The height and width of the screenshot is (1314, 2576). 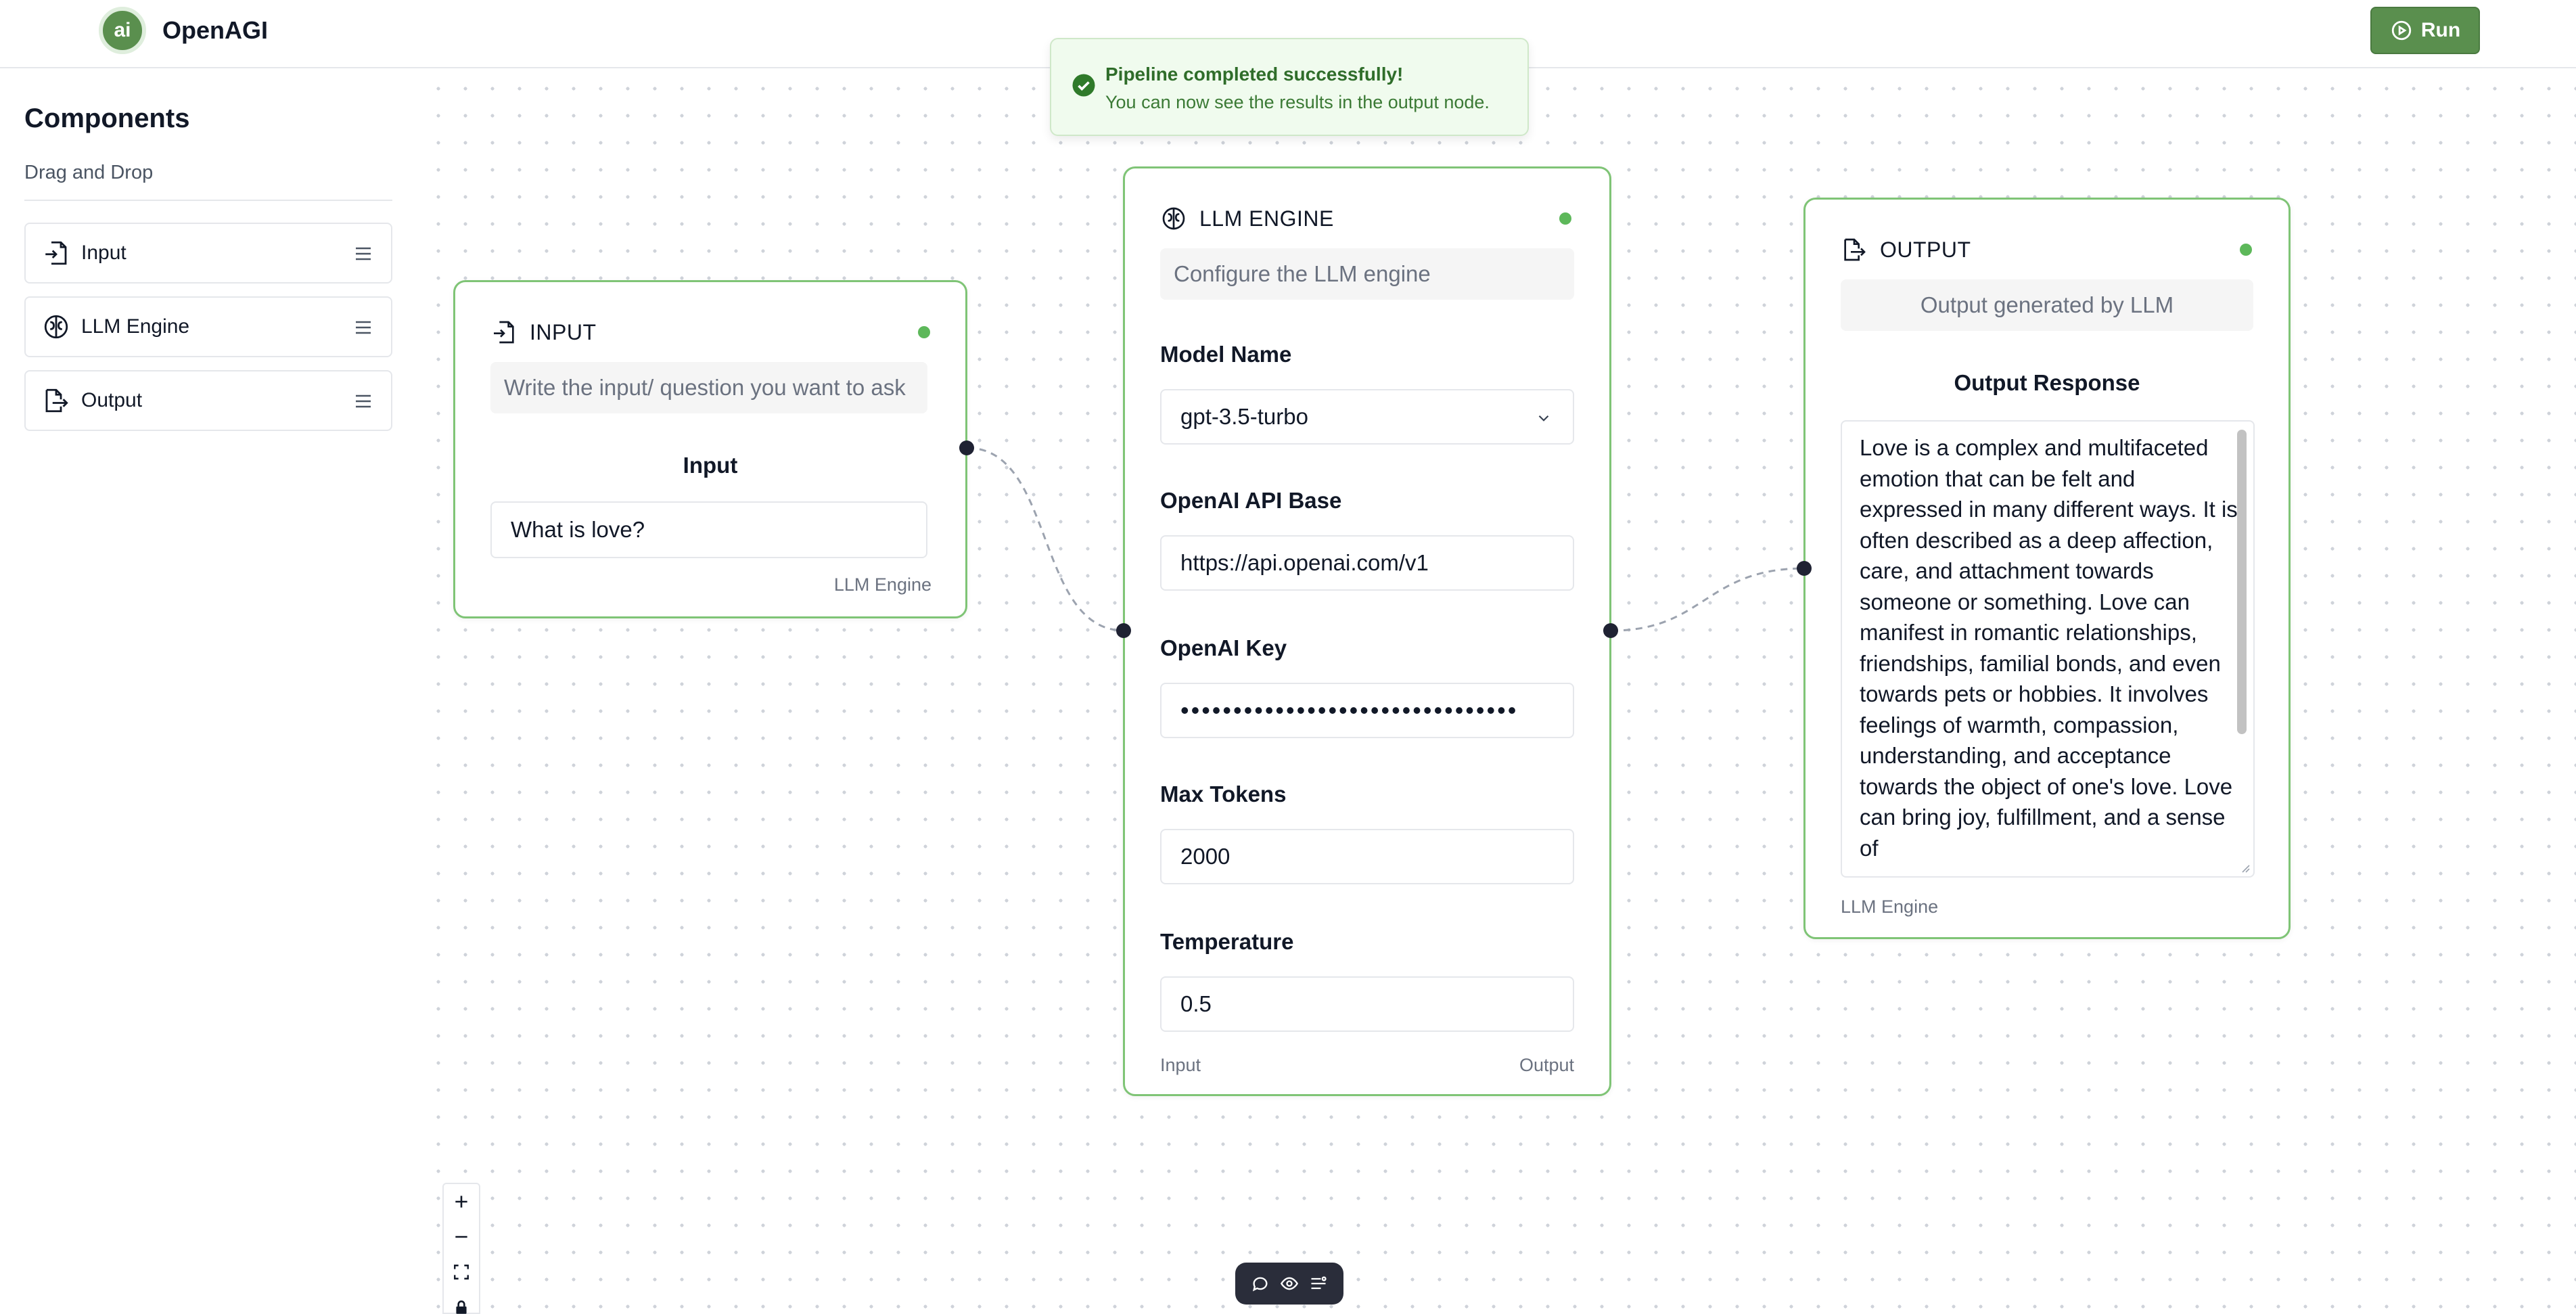 What do you see at coordinates (2047, 383) in the screenshot?
I see `output-response-label: Output Response` at bounding box center [2047, 383].